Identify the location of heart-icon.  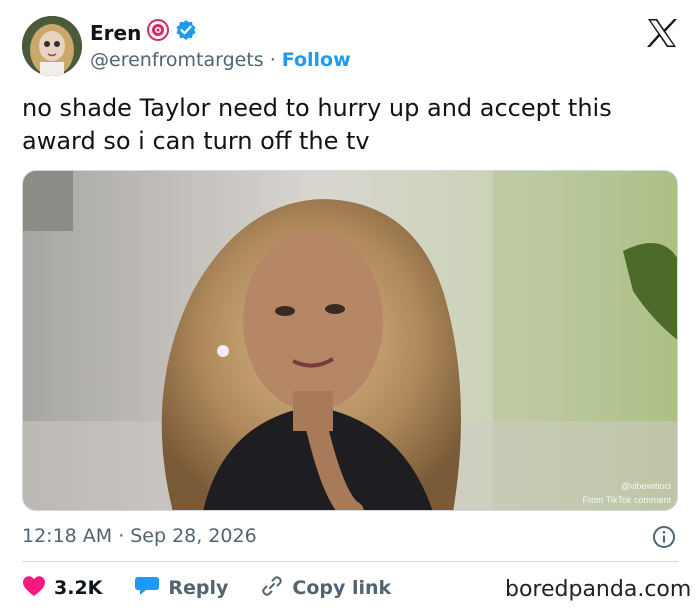
(34, 588).